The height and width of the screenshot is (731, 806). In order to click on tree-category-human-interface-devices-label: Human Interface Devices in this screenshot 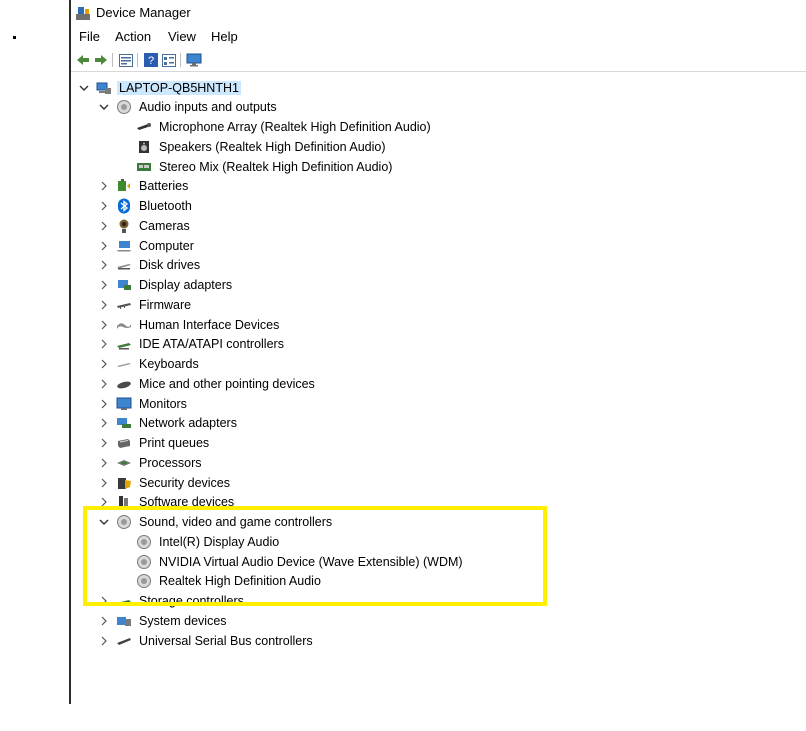, I will do `click(209, 324)`.